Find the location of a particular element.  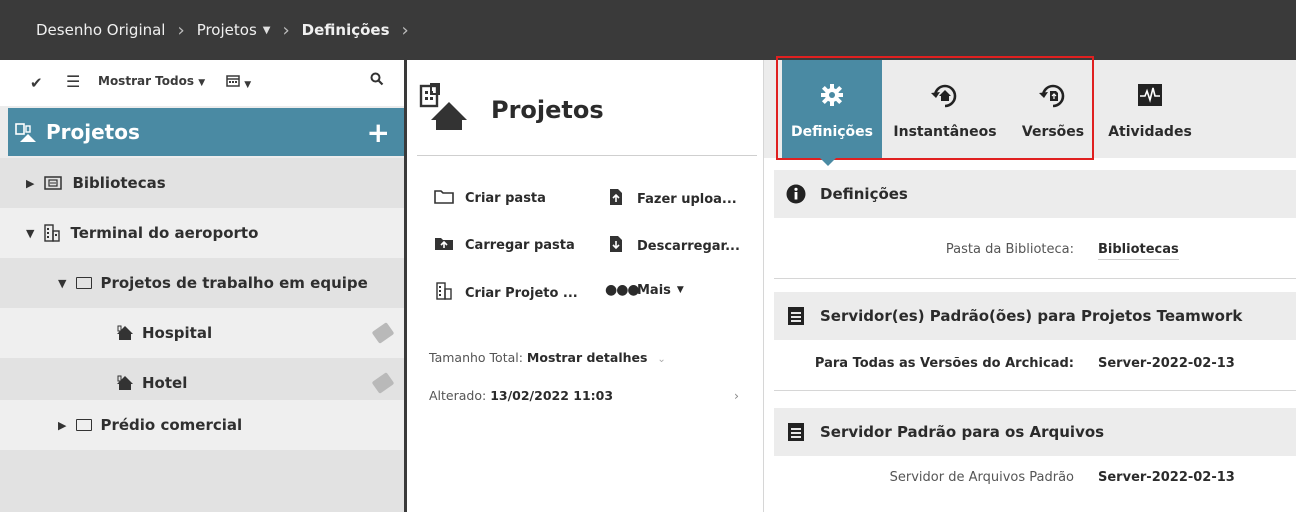

chevron-down-icon: ⌄ is located at coordinates (661, 359).